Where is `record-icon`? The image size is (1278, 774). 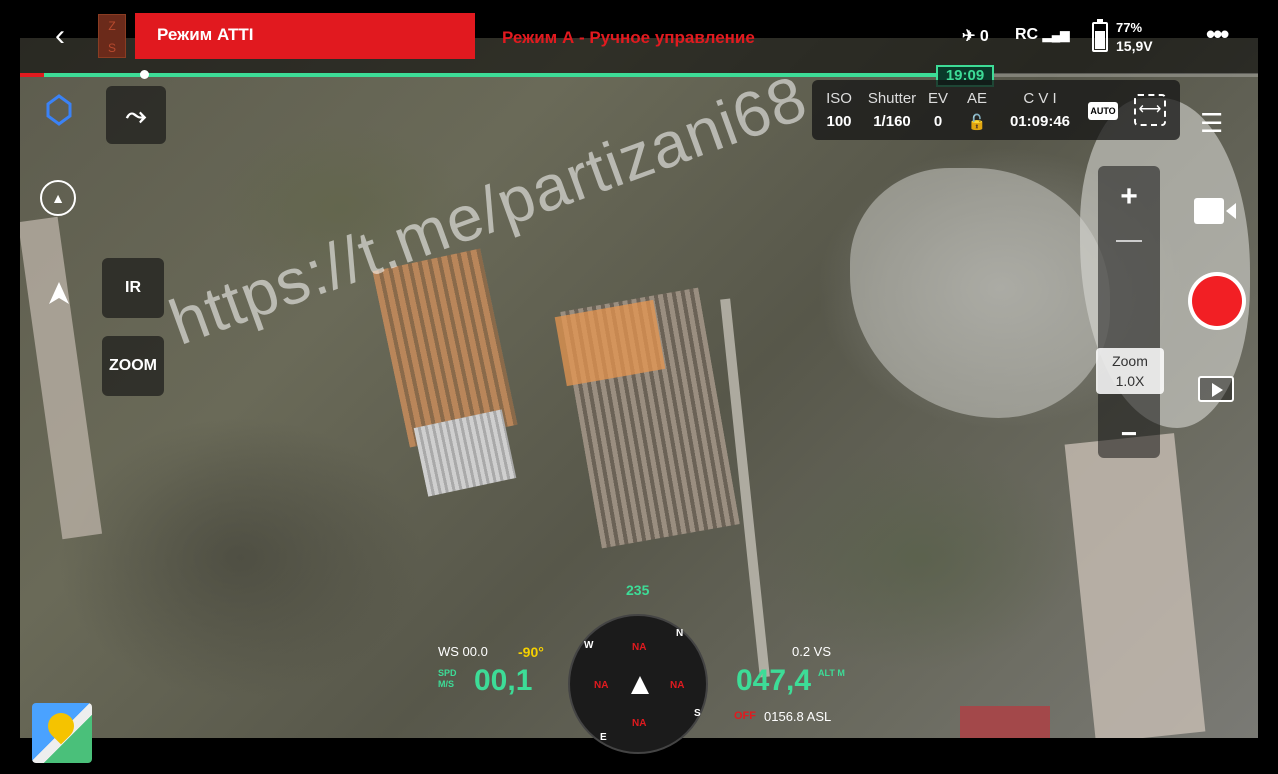 record-icon is located at coordinates (1217, 301).